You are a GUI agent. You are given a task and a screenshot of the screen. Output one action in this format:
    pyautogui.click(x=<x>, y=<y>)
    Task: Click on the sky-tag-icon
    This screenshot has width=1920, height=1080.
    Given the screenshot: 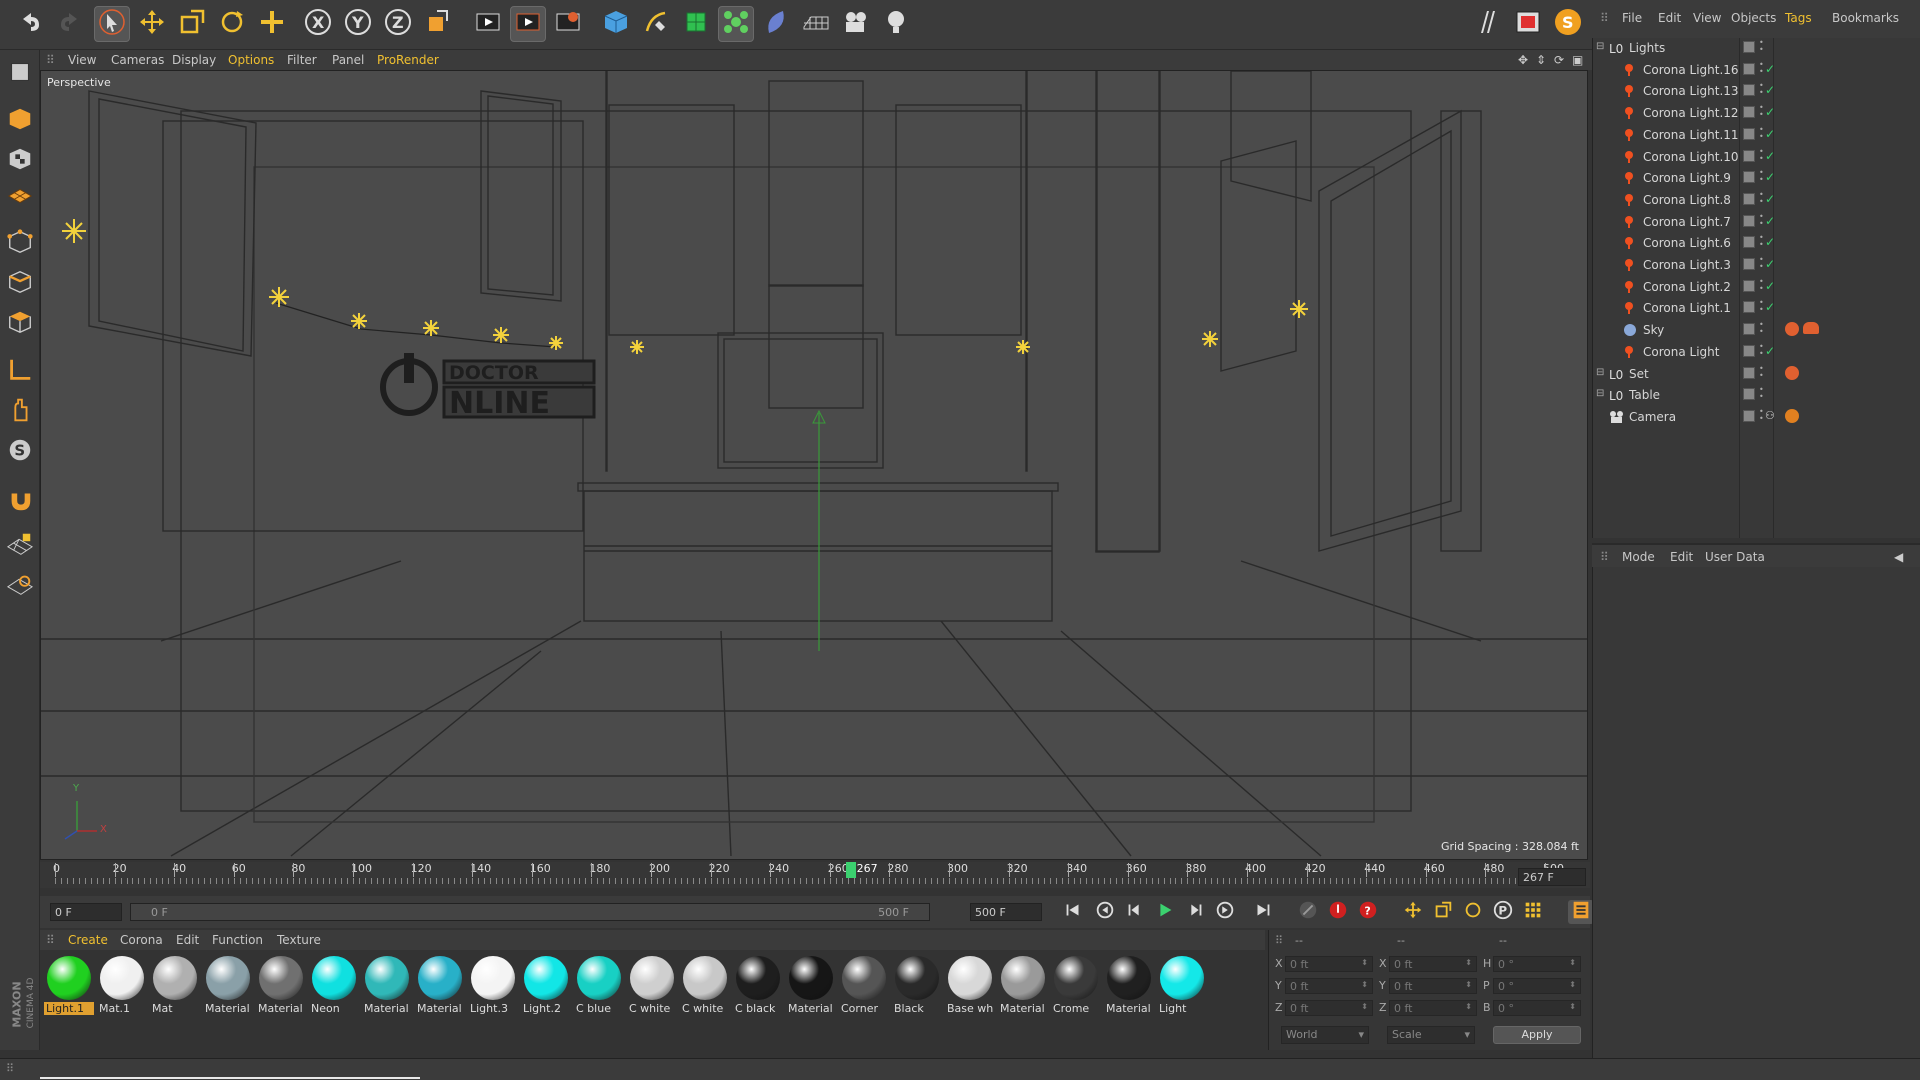 What is the action you would take?
    pyautogui.click(x=1811, y=328)
    